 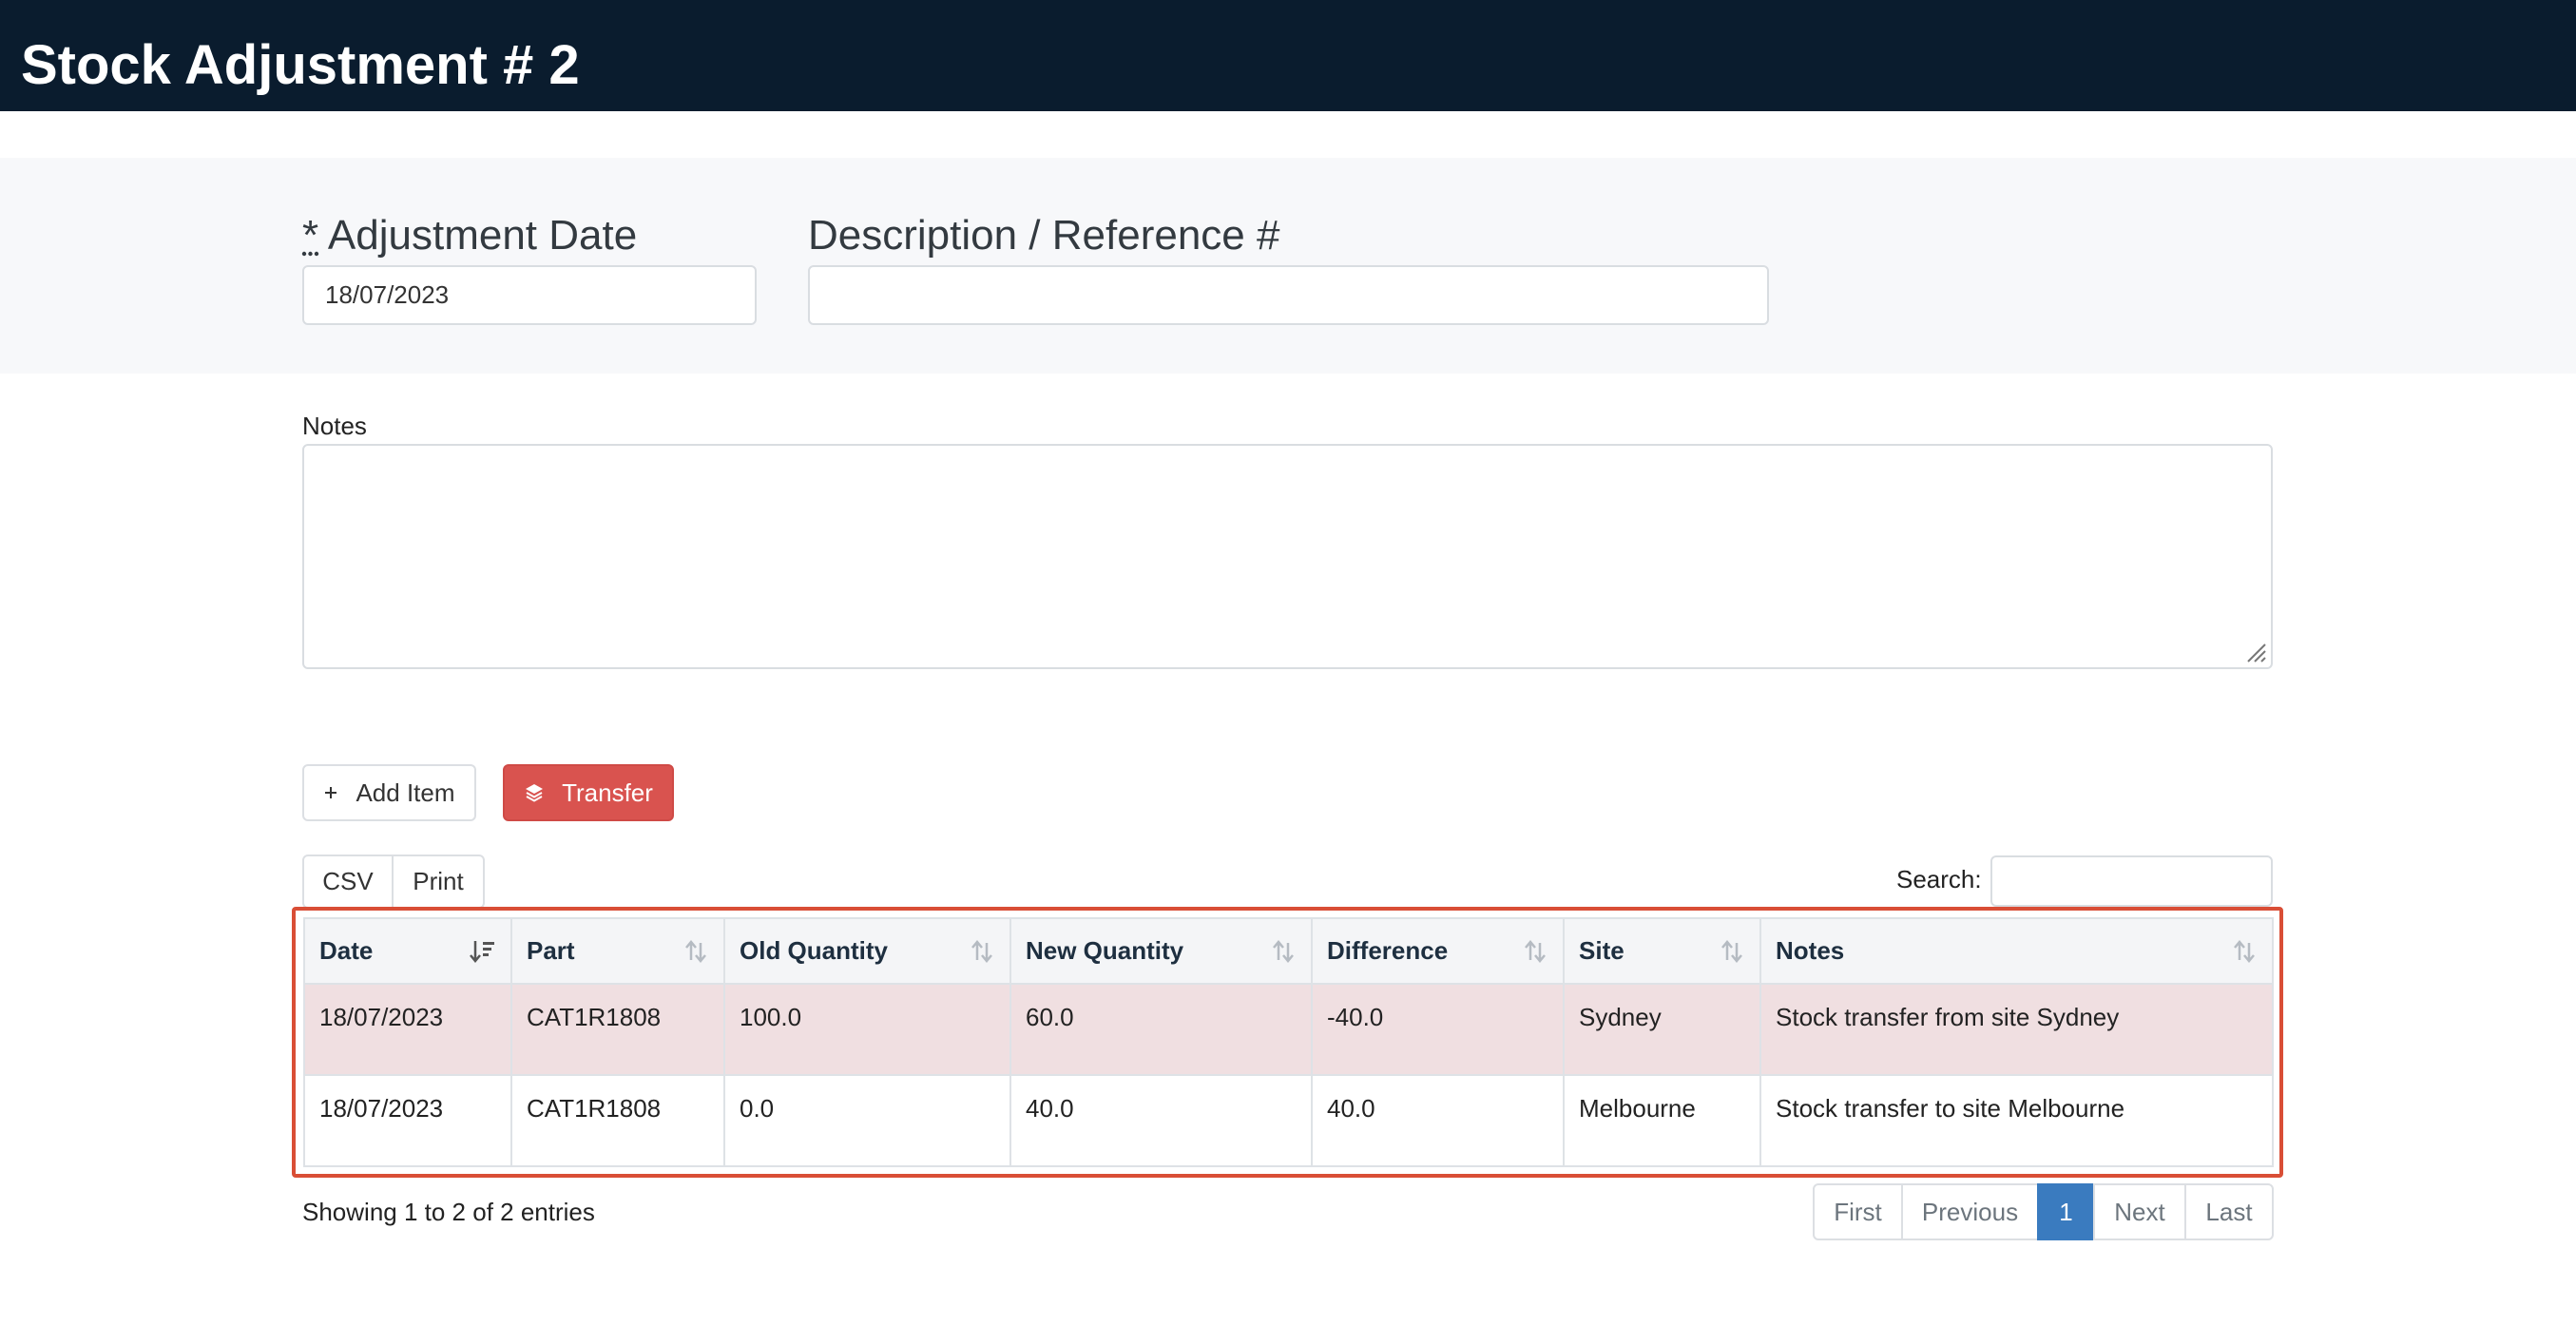 I want to click on transfer-button: Transfer, so click(x=588, y=792).